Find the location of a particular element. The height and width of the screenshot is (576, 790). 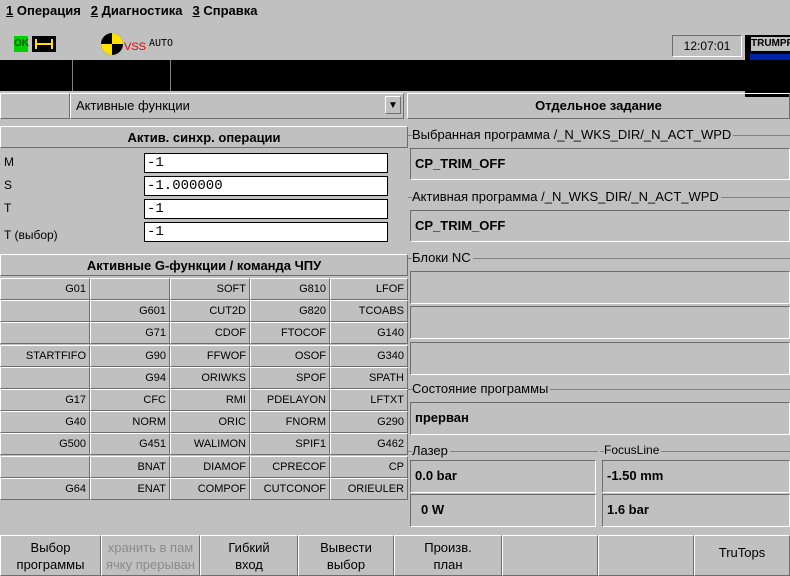

gfunc-cell: G290 is located at coordinates (369, 422).